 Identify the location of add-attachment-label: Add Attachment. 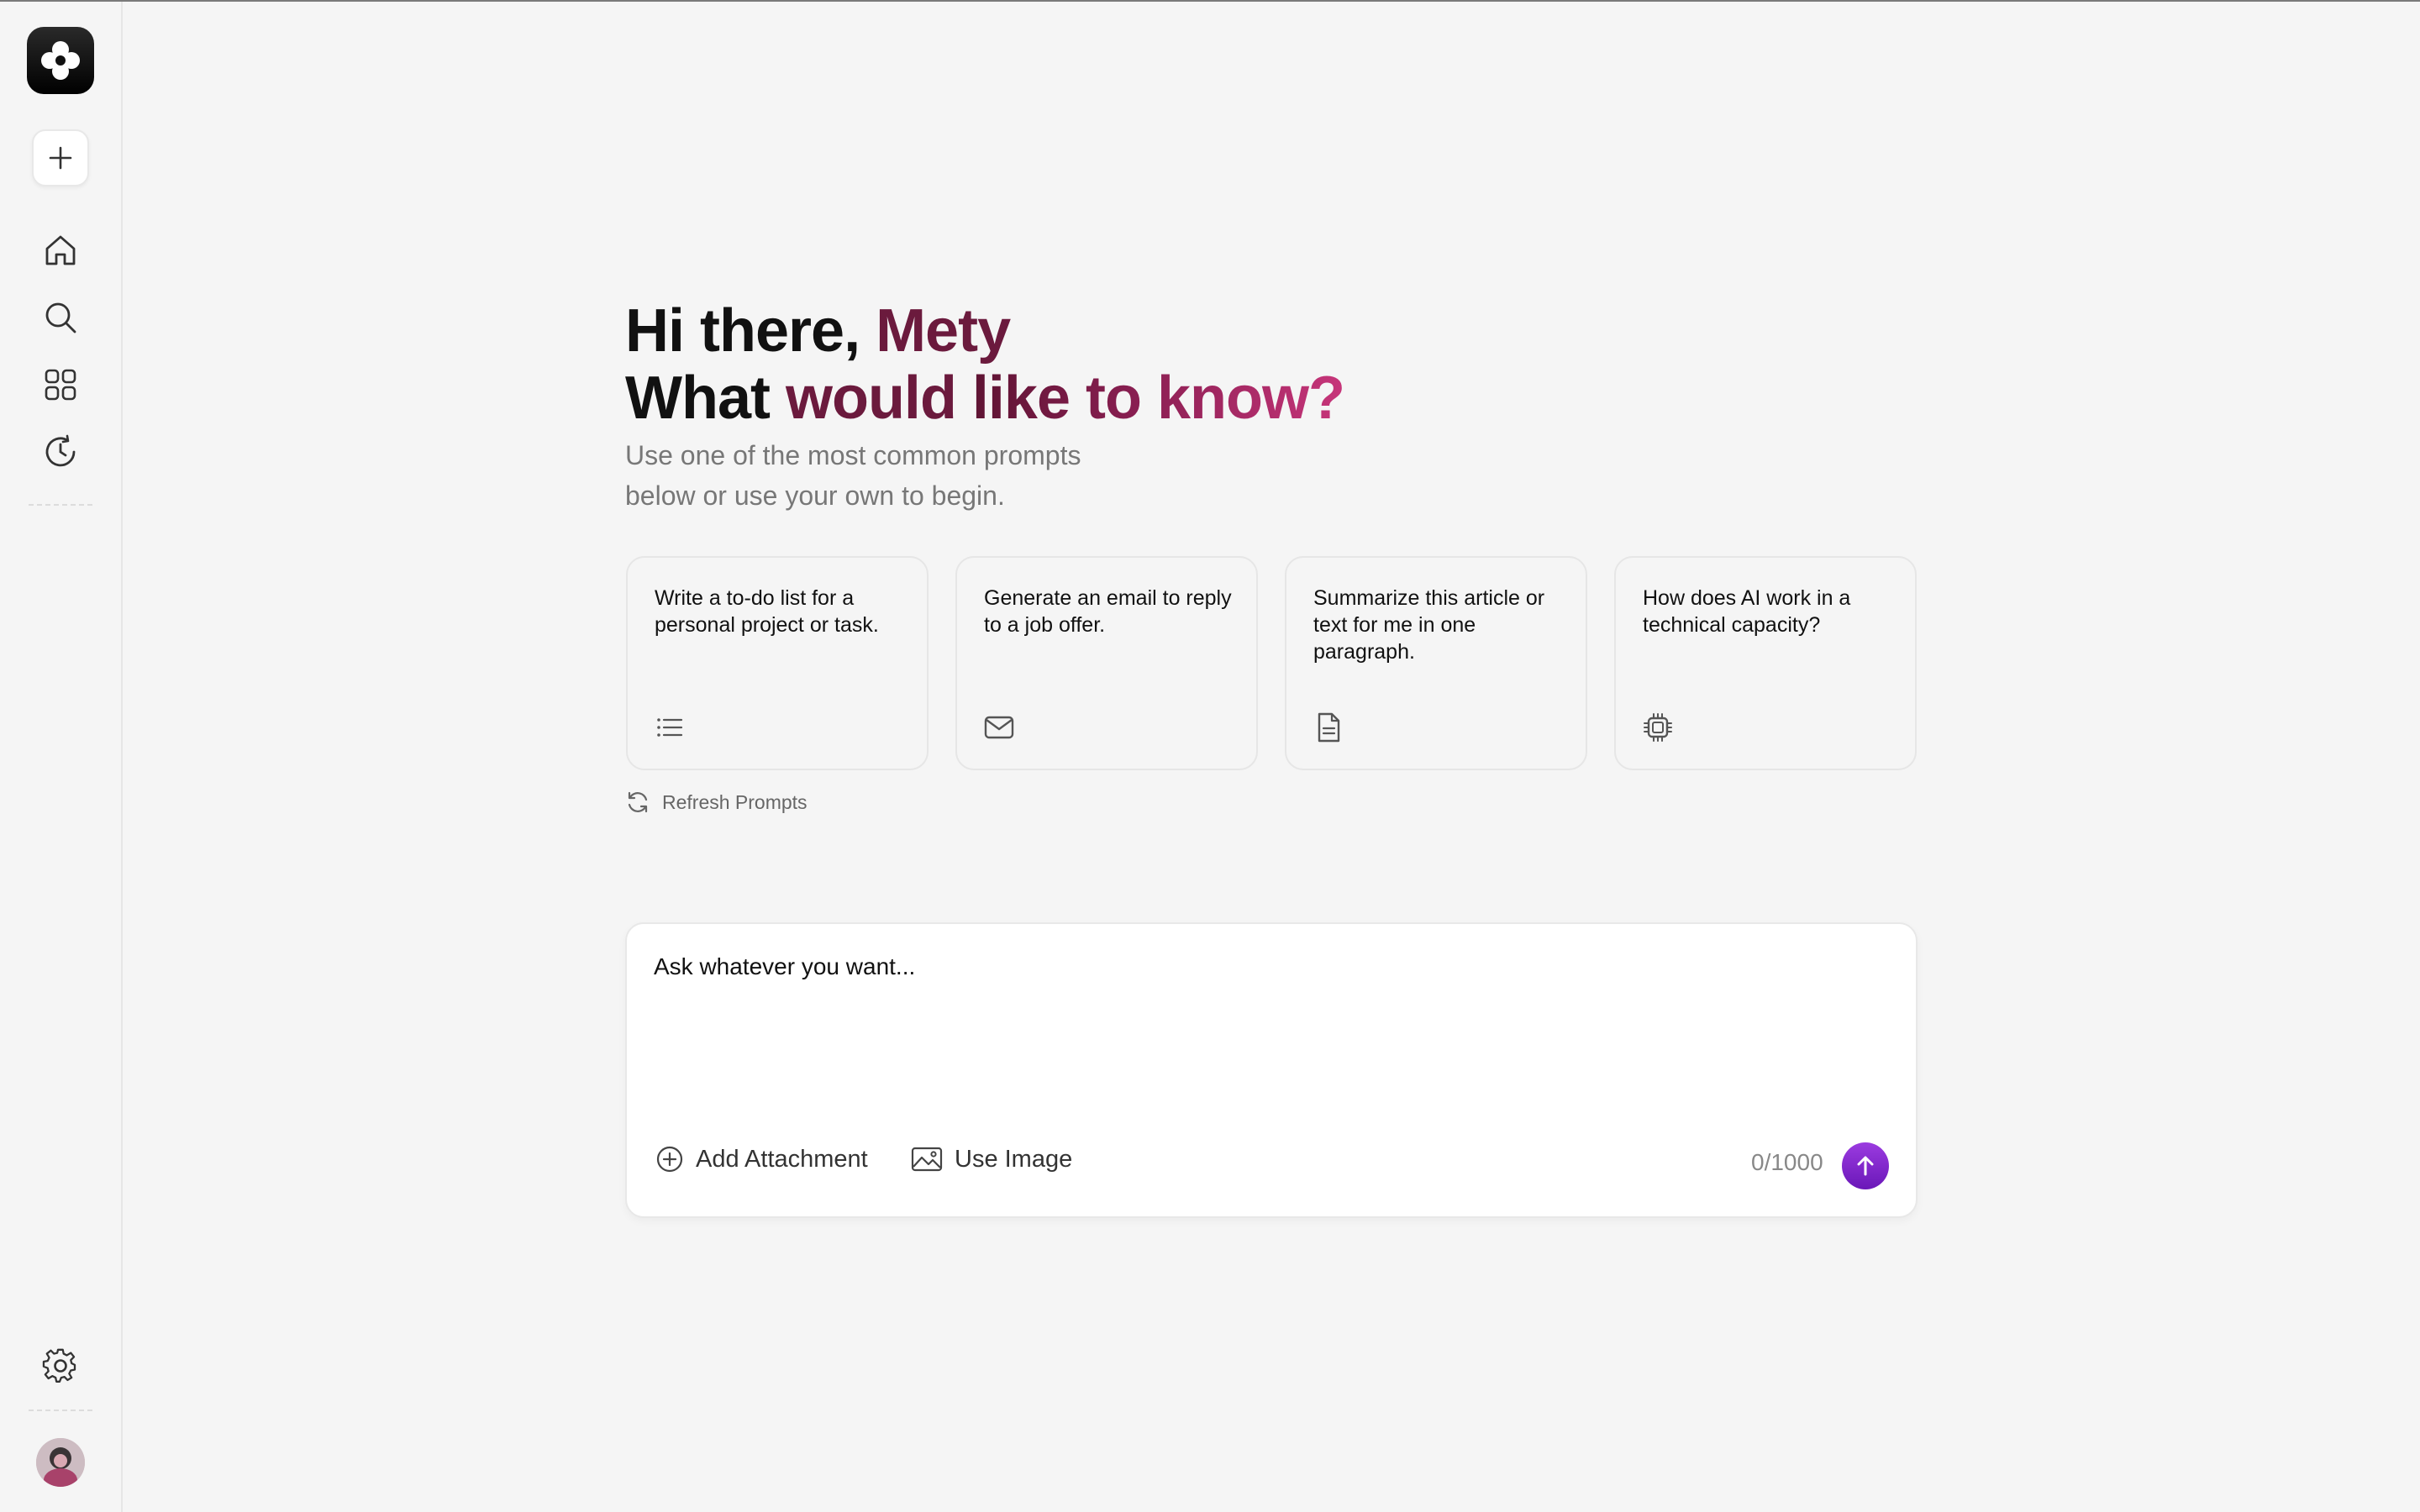
(782, 1159).